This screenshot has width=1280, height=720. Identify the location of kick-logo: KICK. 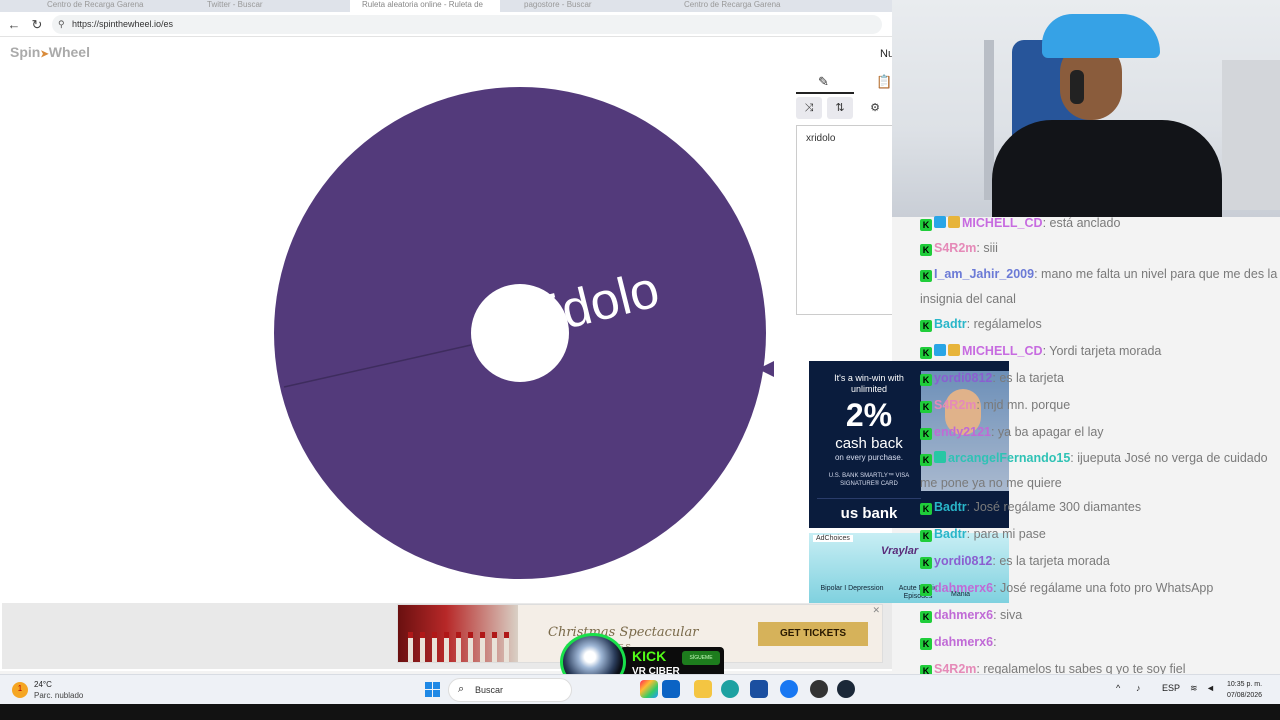
(649, 656).